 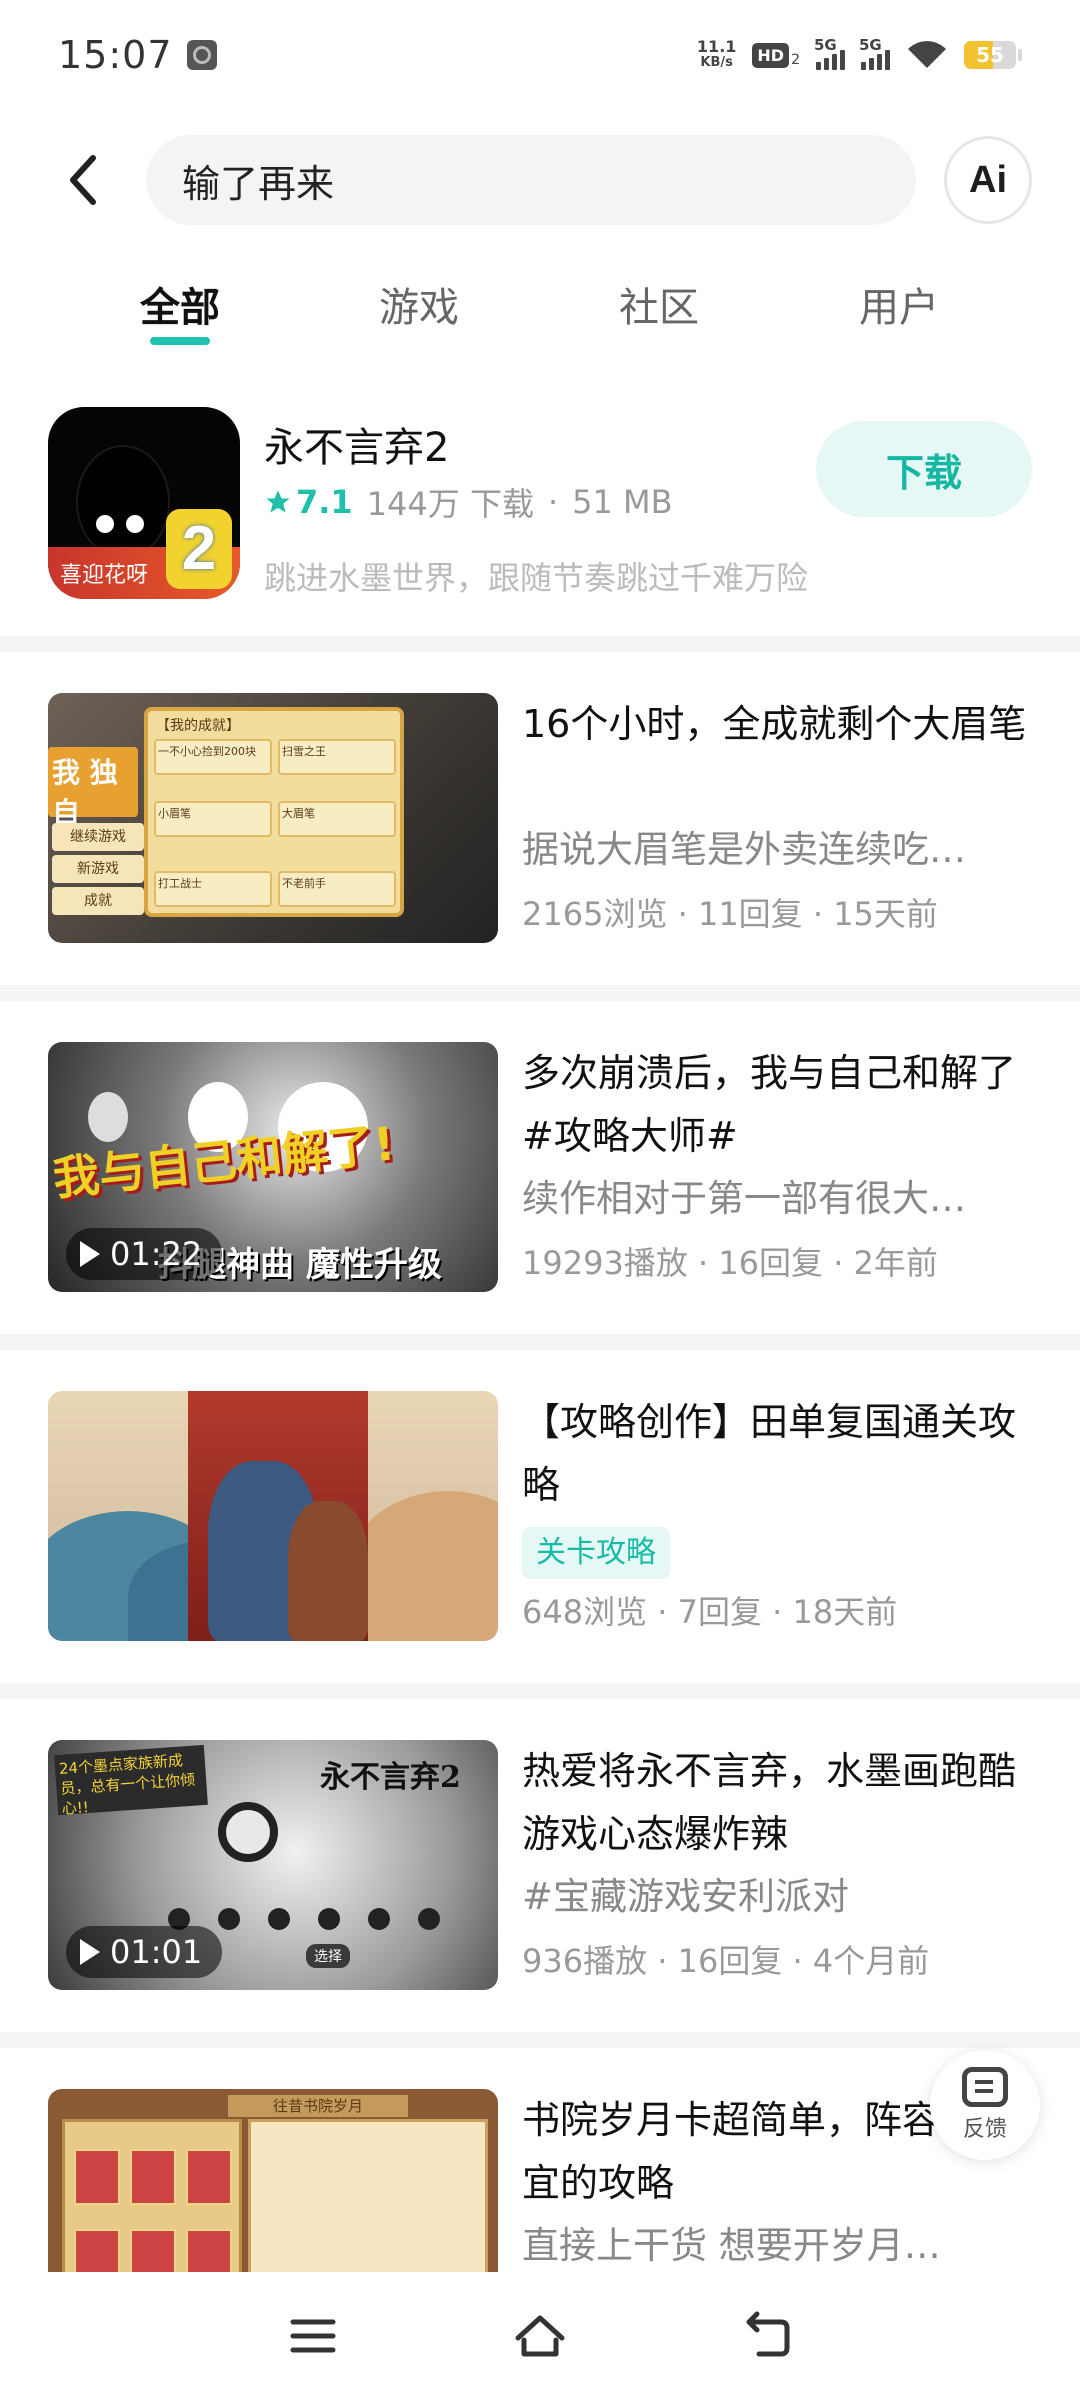 What do you see at coordinates (730, 914) in the screenshot?
I see `post-stats: 2165浏览 · 11回复 · 15天前` at bounding box center [730, 914].